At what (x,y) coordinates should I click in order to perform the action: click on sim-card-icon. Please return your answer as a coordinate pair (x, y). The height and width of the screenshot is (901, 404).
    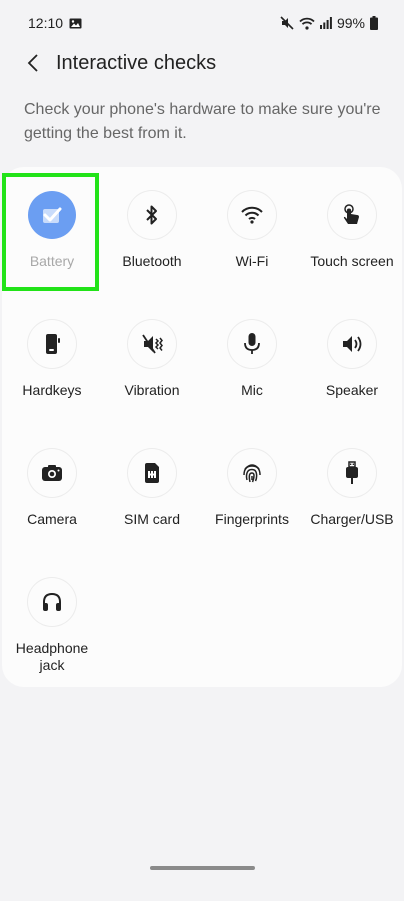
    Looking at the image, I should click on (152, 473).